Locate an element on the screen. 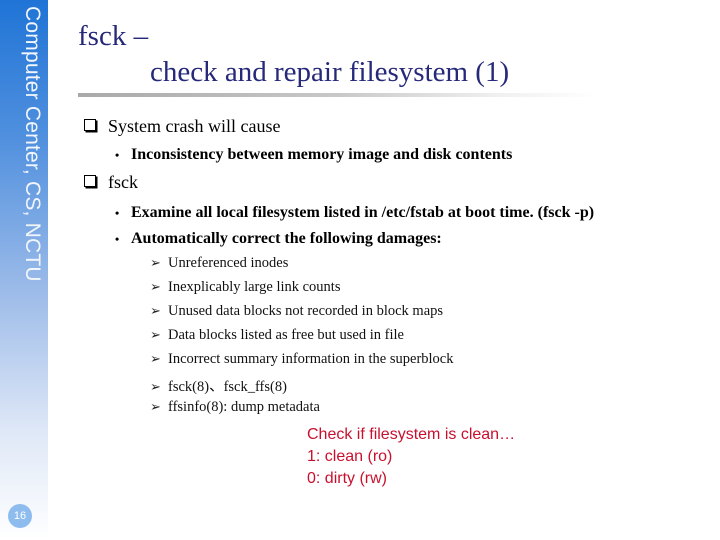 The height and width of the screenshot is (540, 720). sub-item-text: fsck(8)、fsck_ffs(8) is located at coordinates (227, 387).